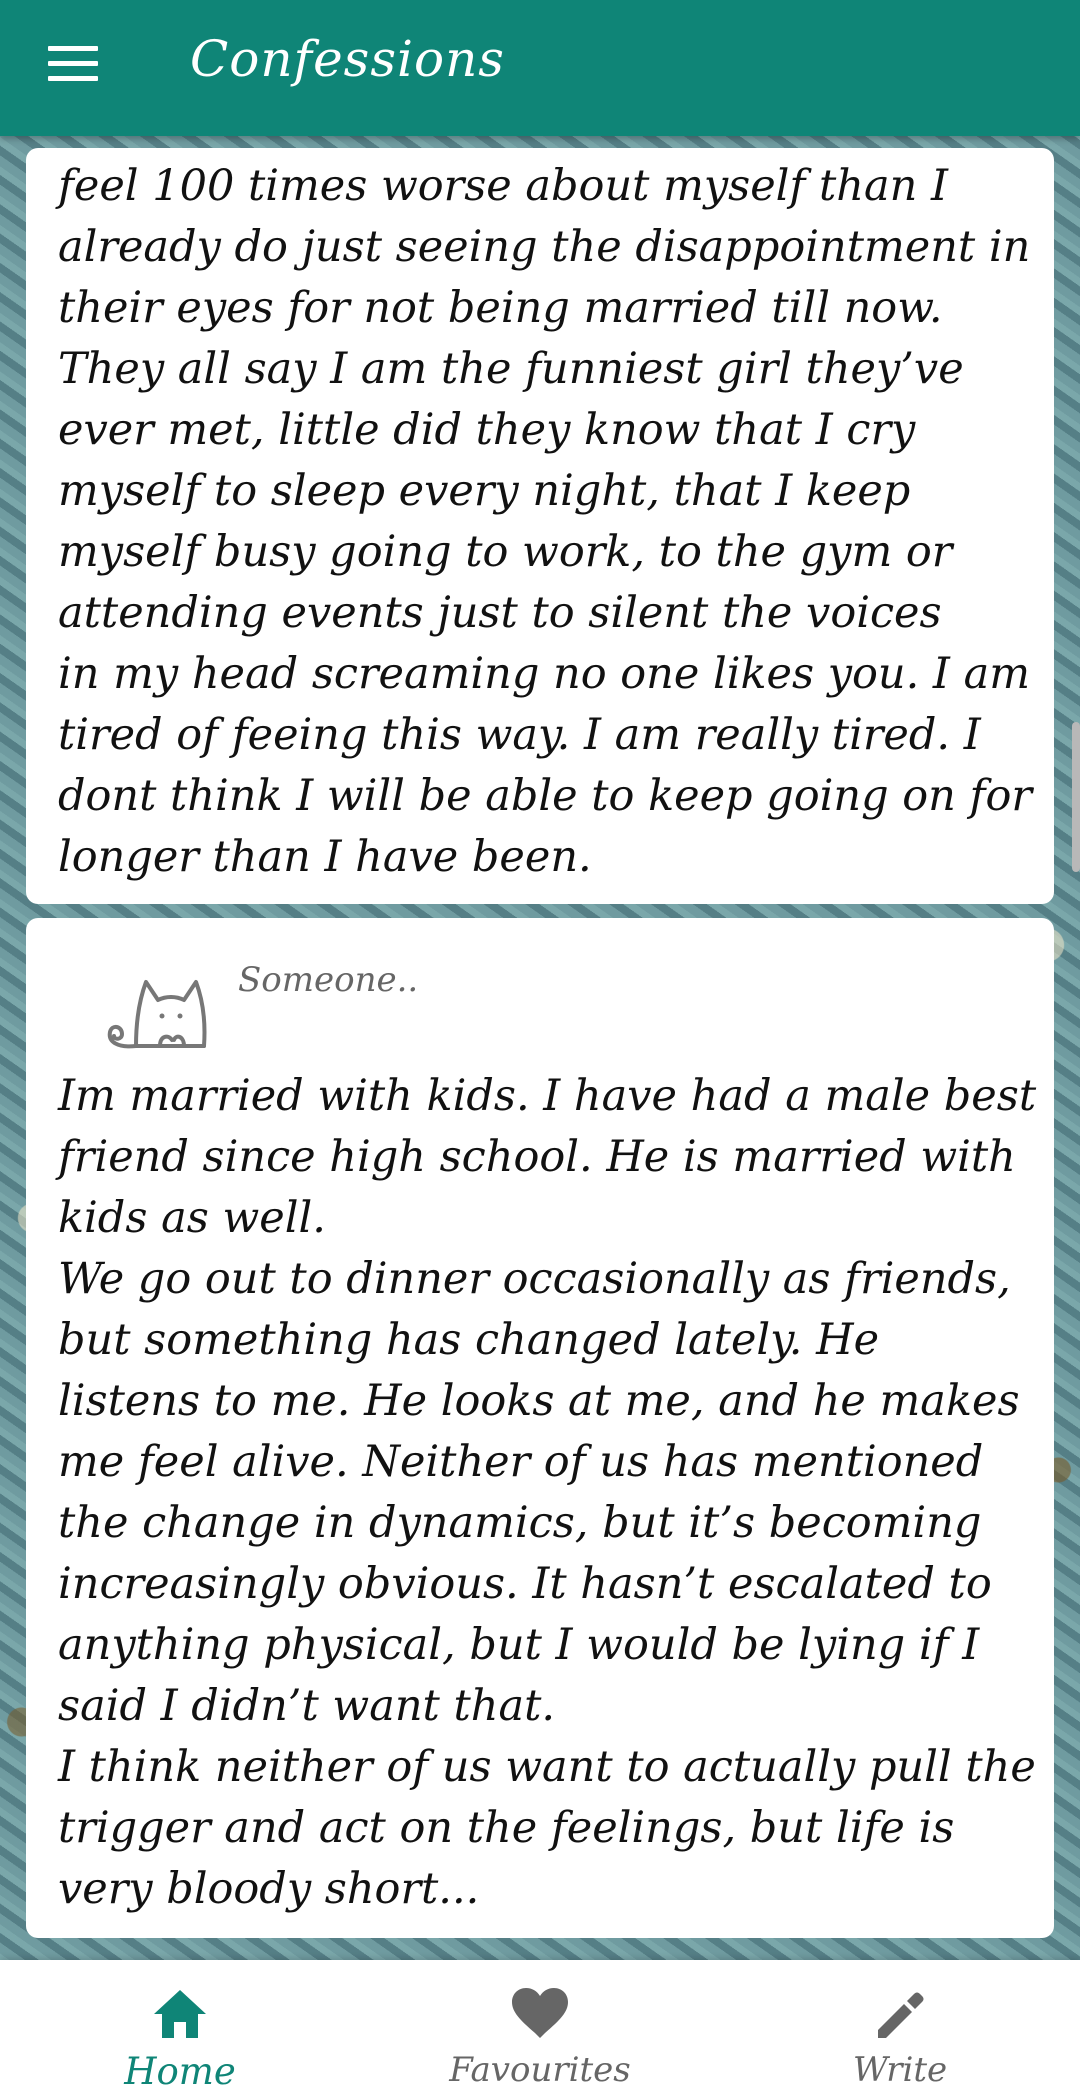 Image resolution: width=1080 pixels, height=2100 pixels. What do you see at coordinates (325, 857) in the screenshot?
I see `text-line: longer than I have been.` at bounding box center [325, 857].